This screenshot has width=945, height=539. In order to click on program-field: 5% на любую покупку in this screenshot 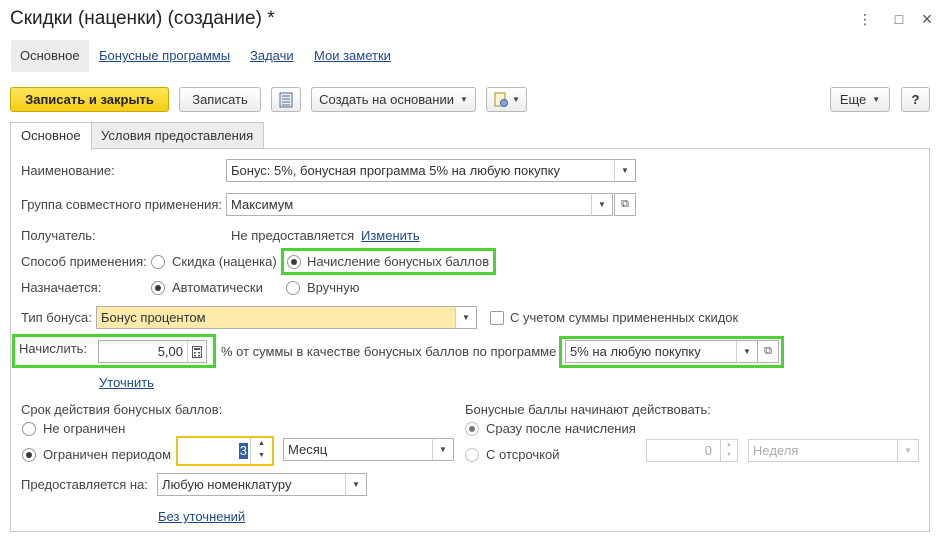, I will do `click(651, 351)`.